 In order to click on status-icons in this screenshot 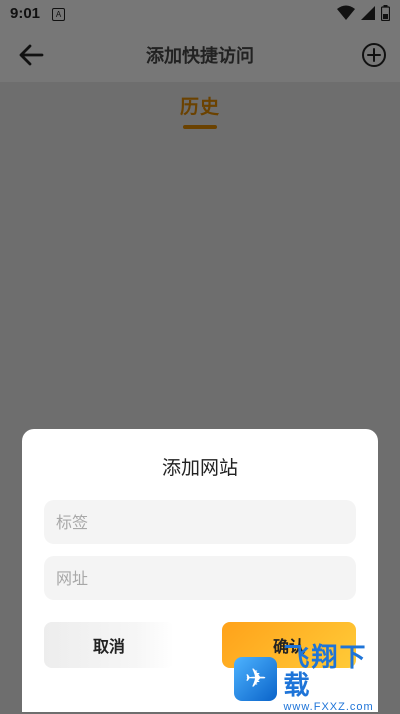, I will do `click(363, 13)`.